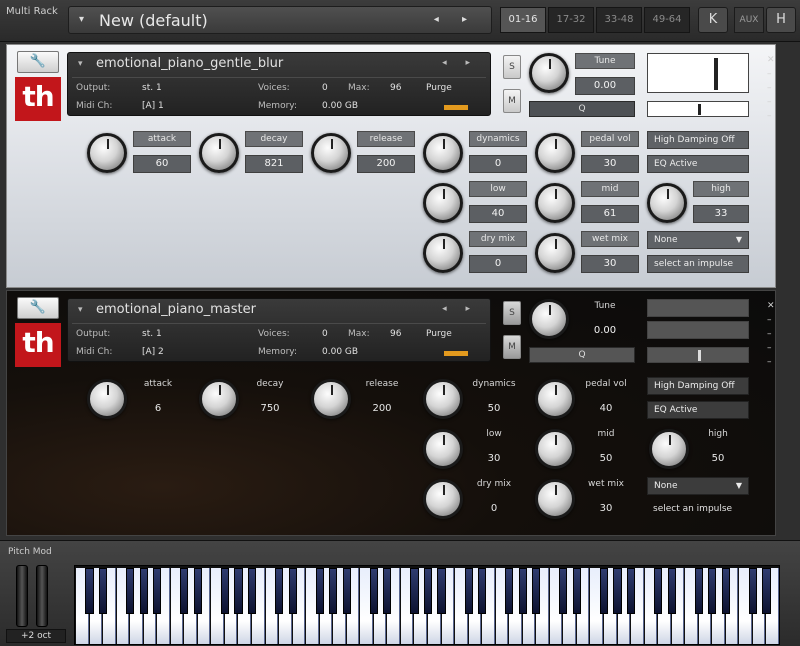 The width and height of the screenshot is (800, 646). Describe the element at coordinates (455, 19) in the screenshot. I see `rack-prev-next-arrows: ◂ ▸` at that location.